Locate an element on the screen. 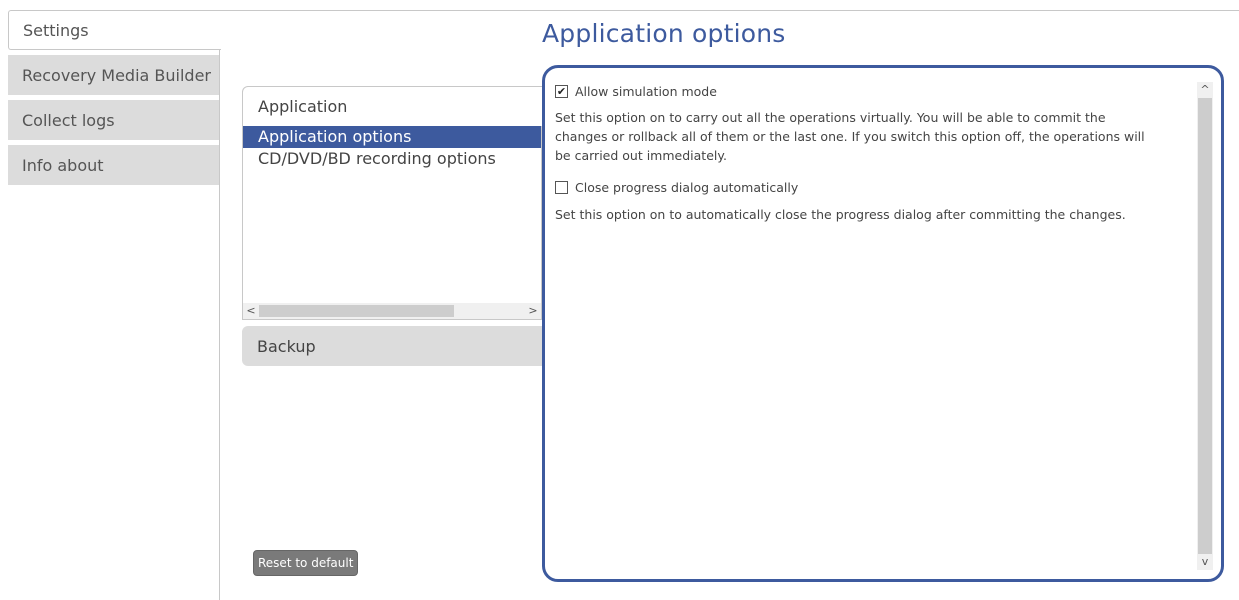 This screenshot has height=600, width=1239. tab-recovery-media-builder: Recovery Media Builder is located at coordinates (113, 75).